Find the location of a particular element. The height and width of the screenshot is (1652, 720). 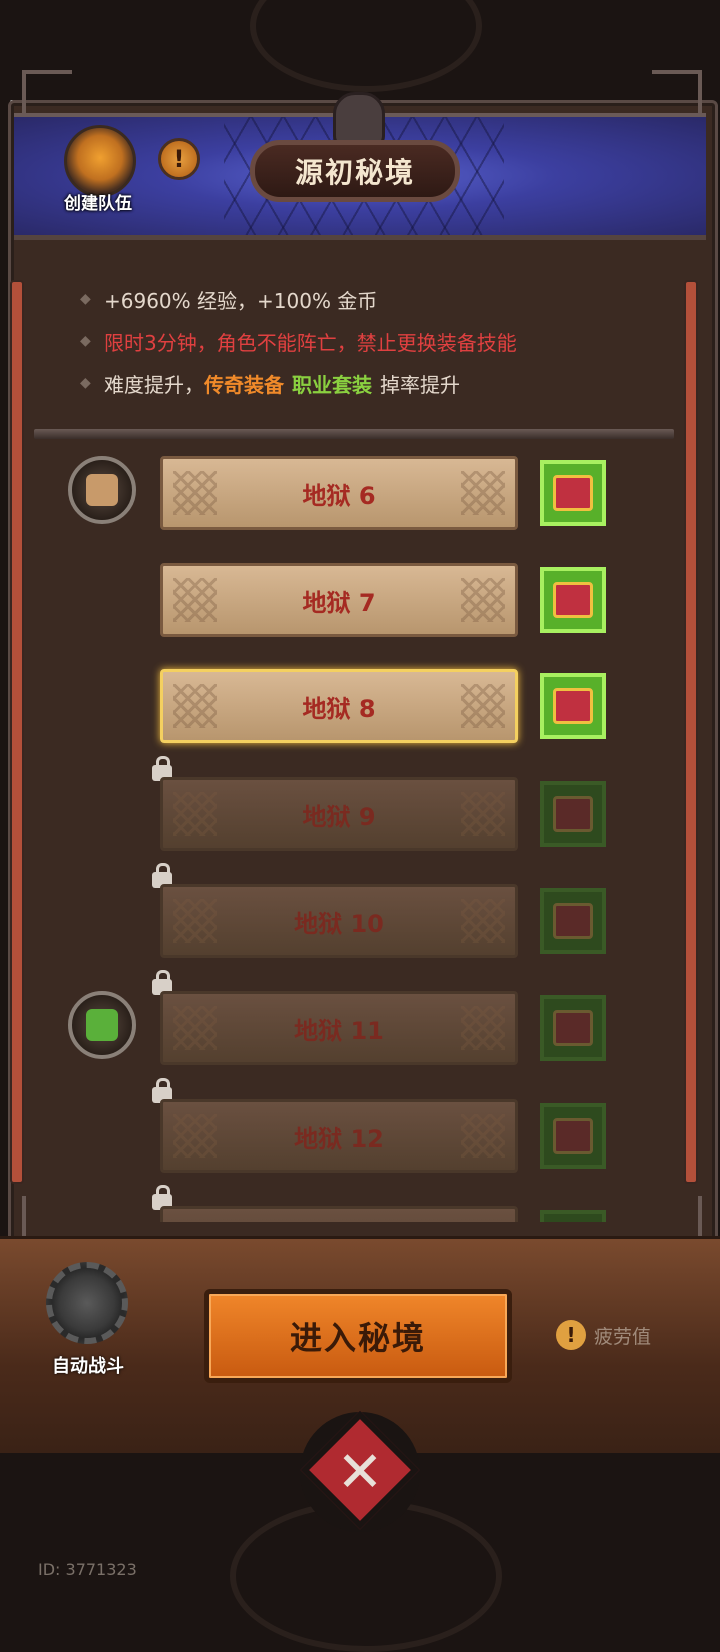

create-team-button: 创建队伍 is located at coordinates (98, 171).